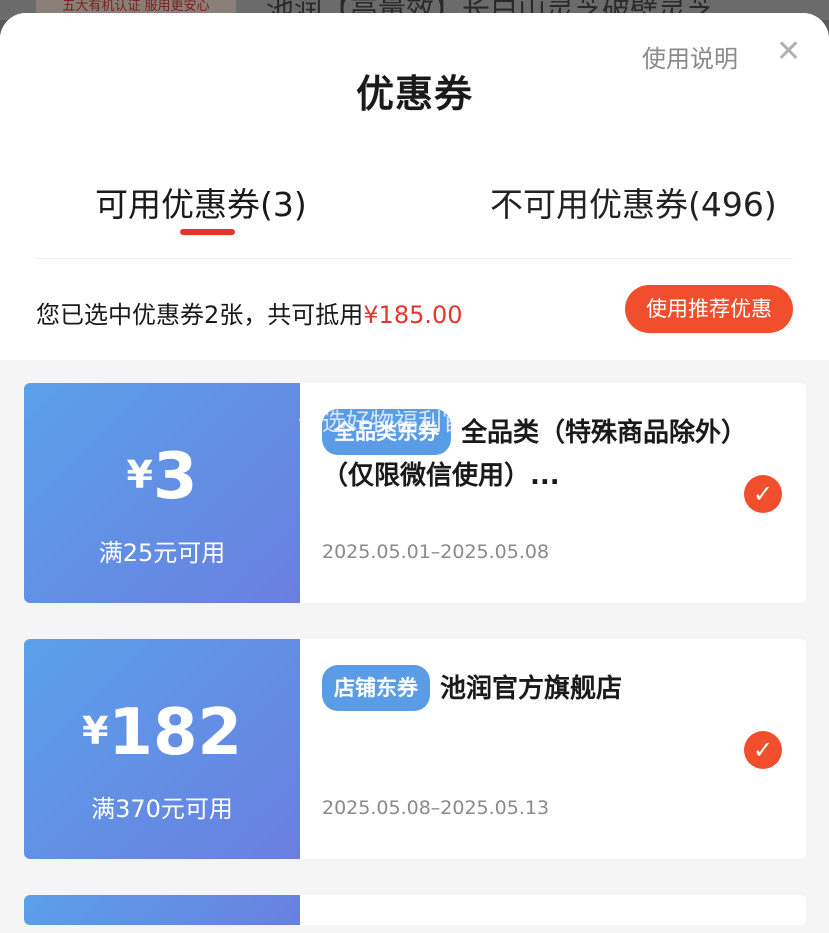 Image resolution: width=829 pixels, height=933 pixels. I want to click on coupon-value-panel, so click(162, 910).